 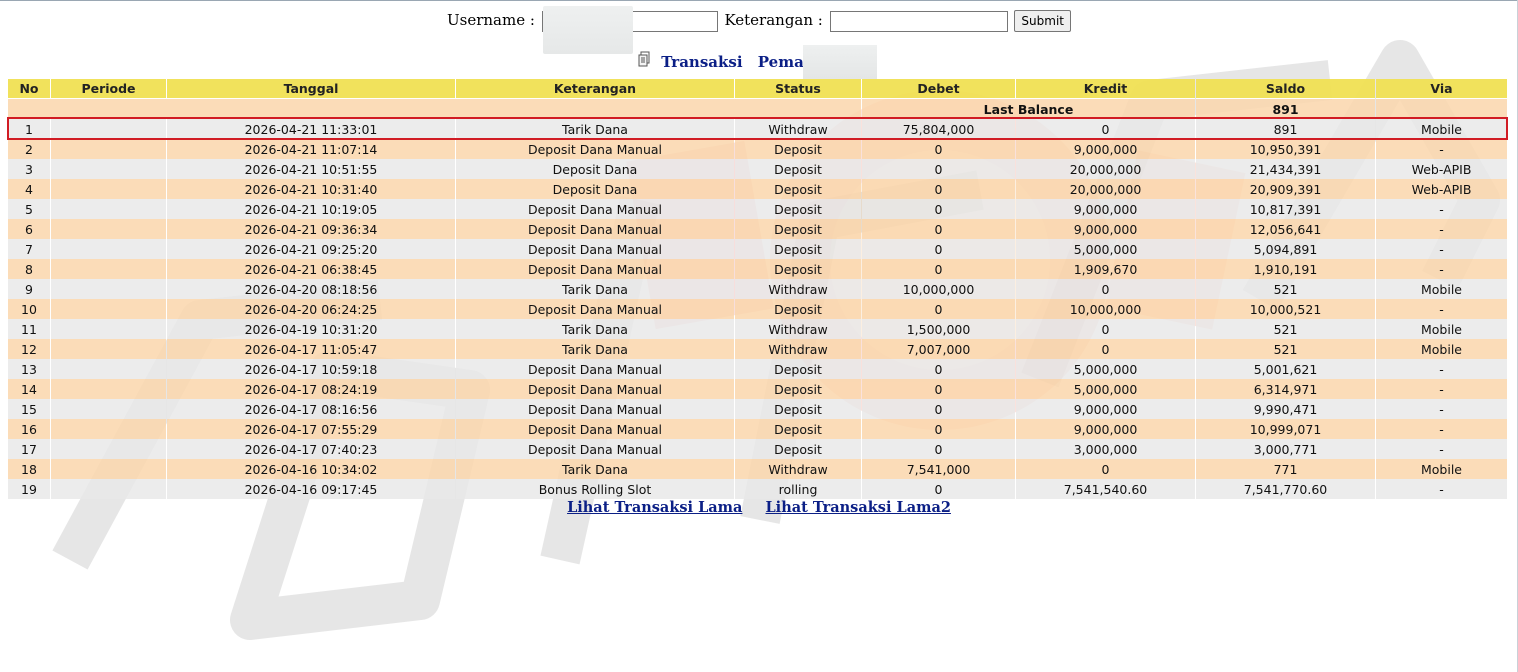 What do you see at coordinates (1285, 389) in the screenshot?
I see `cell-saldo: 6,314,971` at bounding box center [1285, 389].